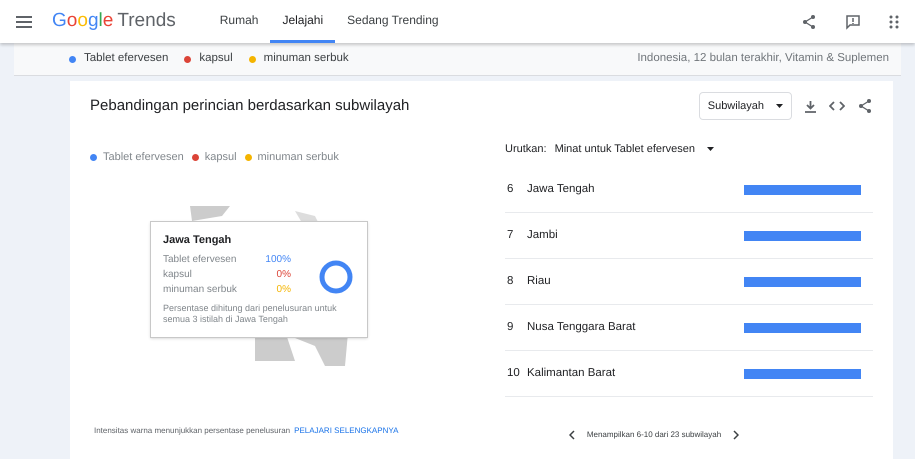  I want to click on region-name: Nusa Tenggara Barat, so click(581, 327).